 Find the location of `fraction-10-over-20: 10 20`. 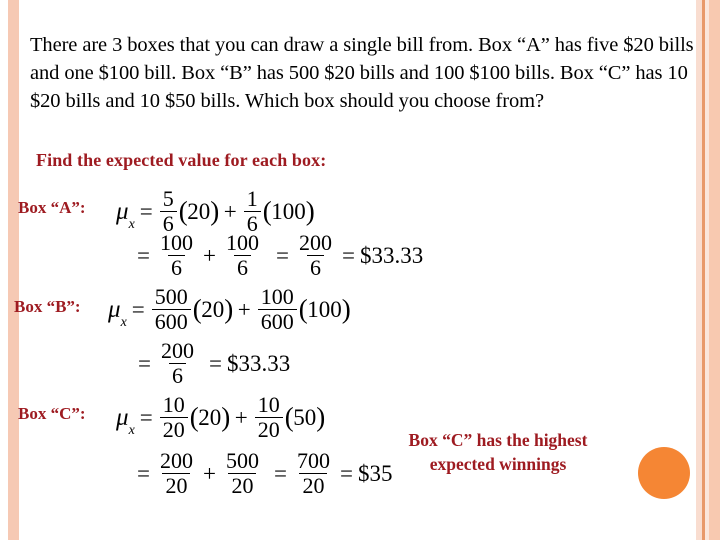

fraction-10-over-20: 10 20 is located at coordinates (173, 417).